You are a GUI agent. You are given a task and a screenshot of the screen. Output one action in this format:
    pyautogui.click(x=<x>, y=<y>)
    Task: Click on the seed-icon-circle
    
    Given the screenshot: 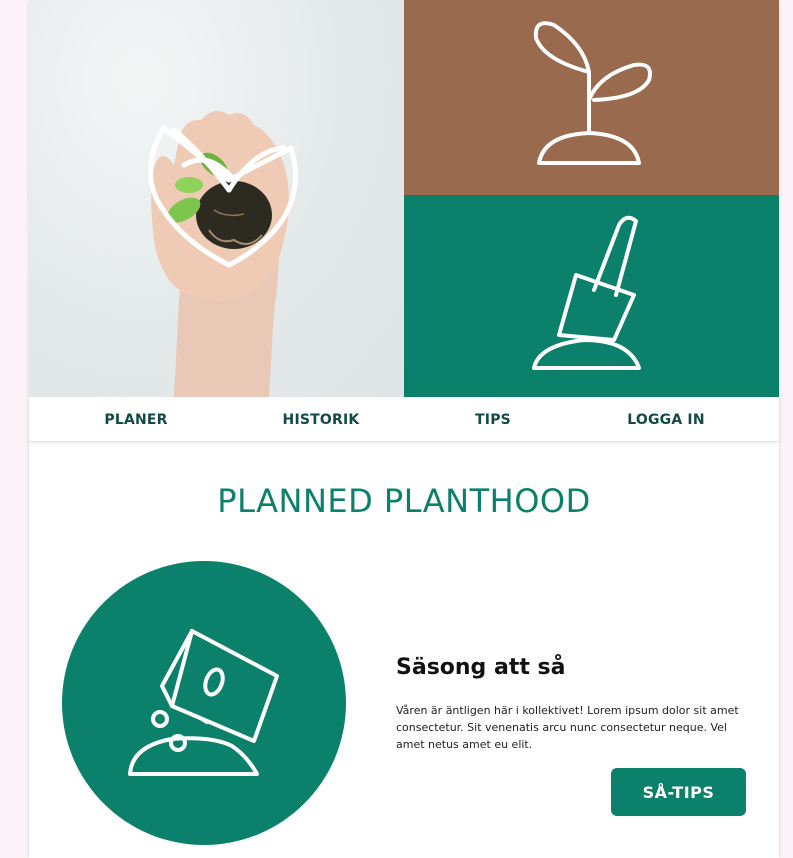 What is the action you would take?
    pyautogui.click(x=204, y=703)
    